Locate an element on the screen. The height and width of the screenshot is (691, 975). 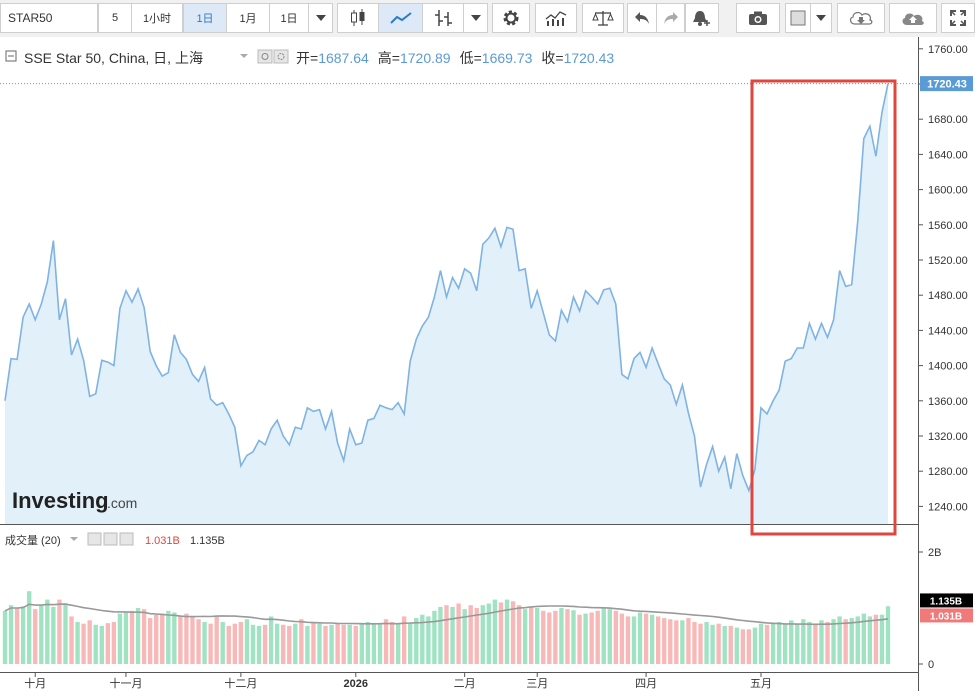
interval-1h-button: 1小时 is located at coordinates (157, 18).